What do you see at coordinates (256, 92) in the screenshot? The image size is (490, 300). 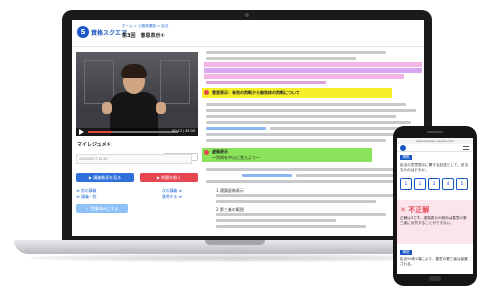 I see `section-heading: 意思表示：有効の判断から無効体の判断について` at bounding box center [256, 92].